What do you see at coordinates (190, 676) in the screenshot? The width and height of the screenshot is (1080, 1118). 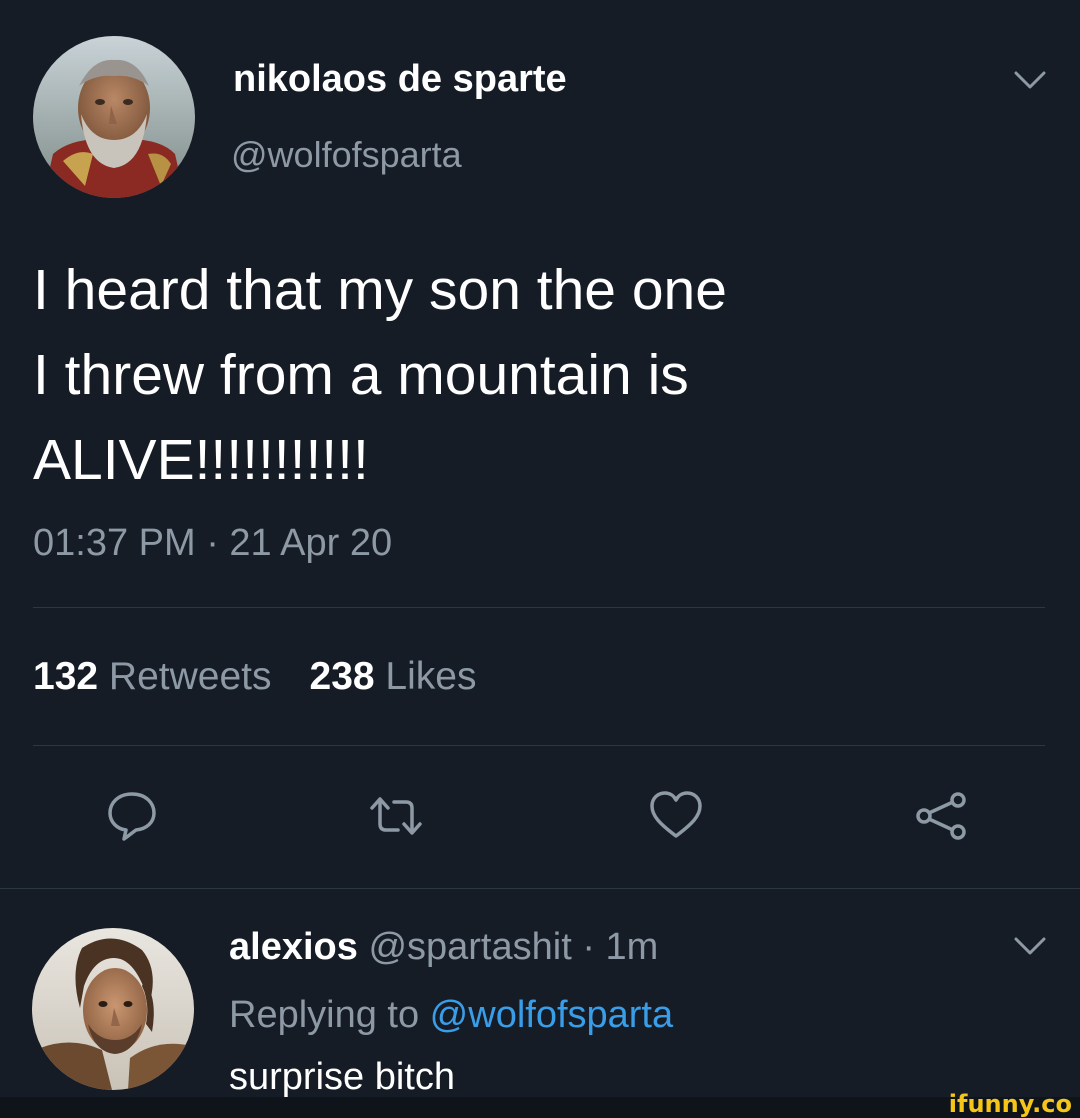 I see `retweets-label: Retweets` at bounding box center [190, 676].